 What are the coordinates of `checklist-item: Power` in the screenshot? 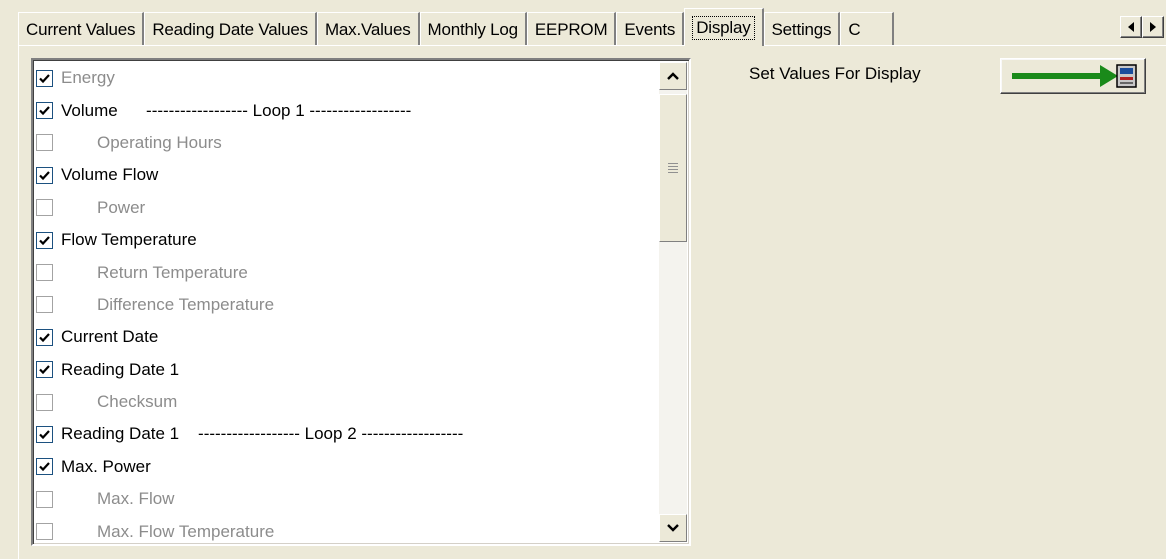 It's located at (345, 208).